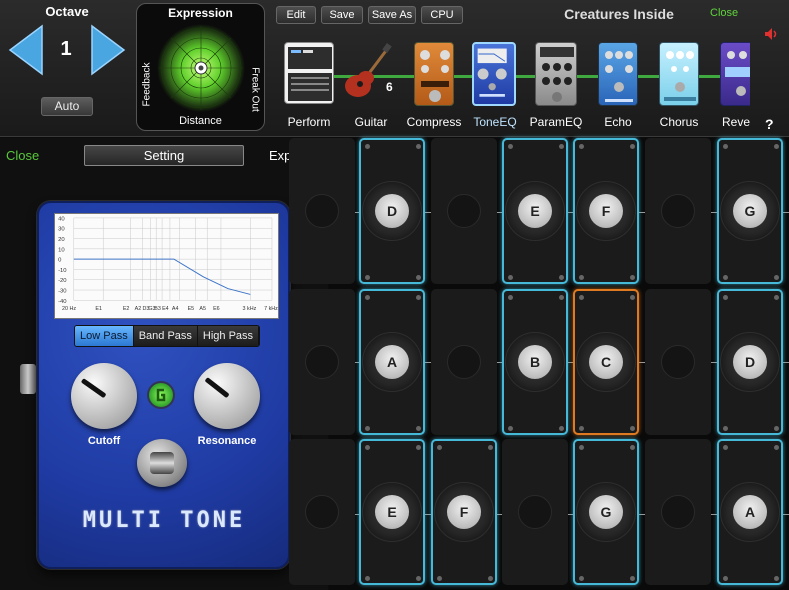 The height and width of the screenshot is (590, 789). I want to click on graph-y-tick: 0, so click(60, 261).